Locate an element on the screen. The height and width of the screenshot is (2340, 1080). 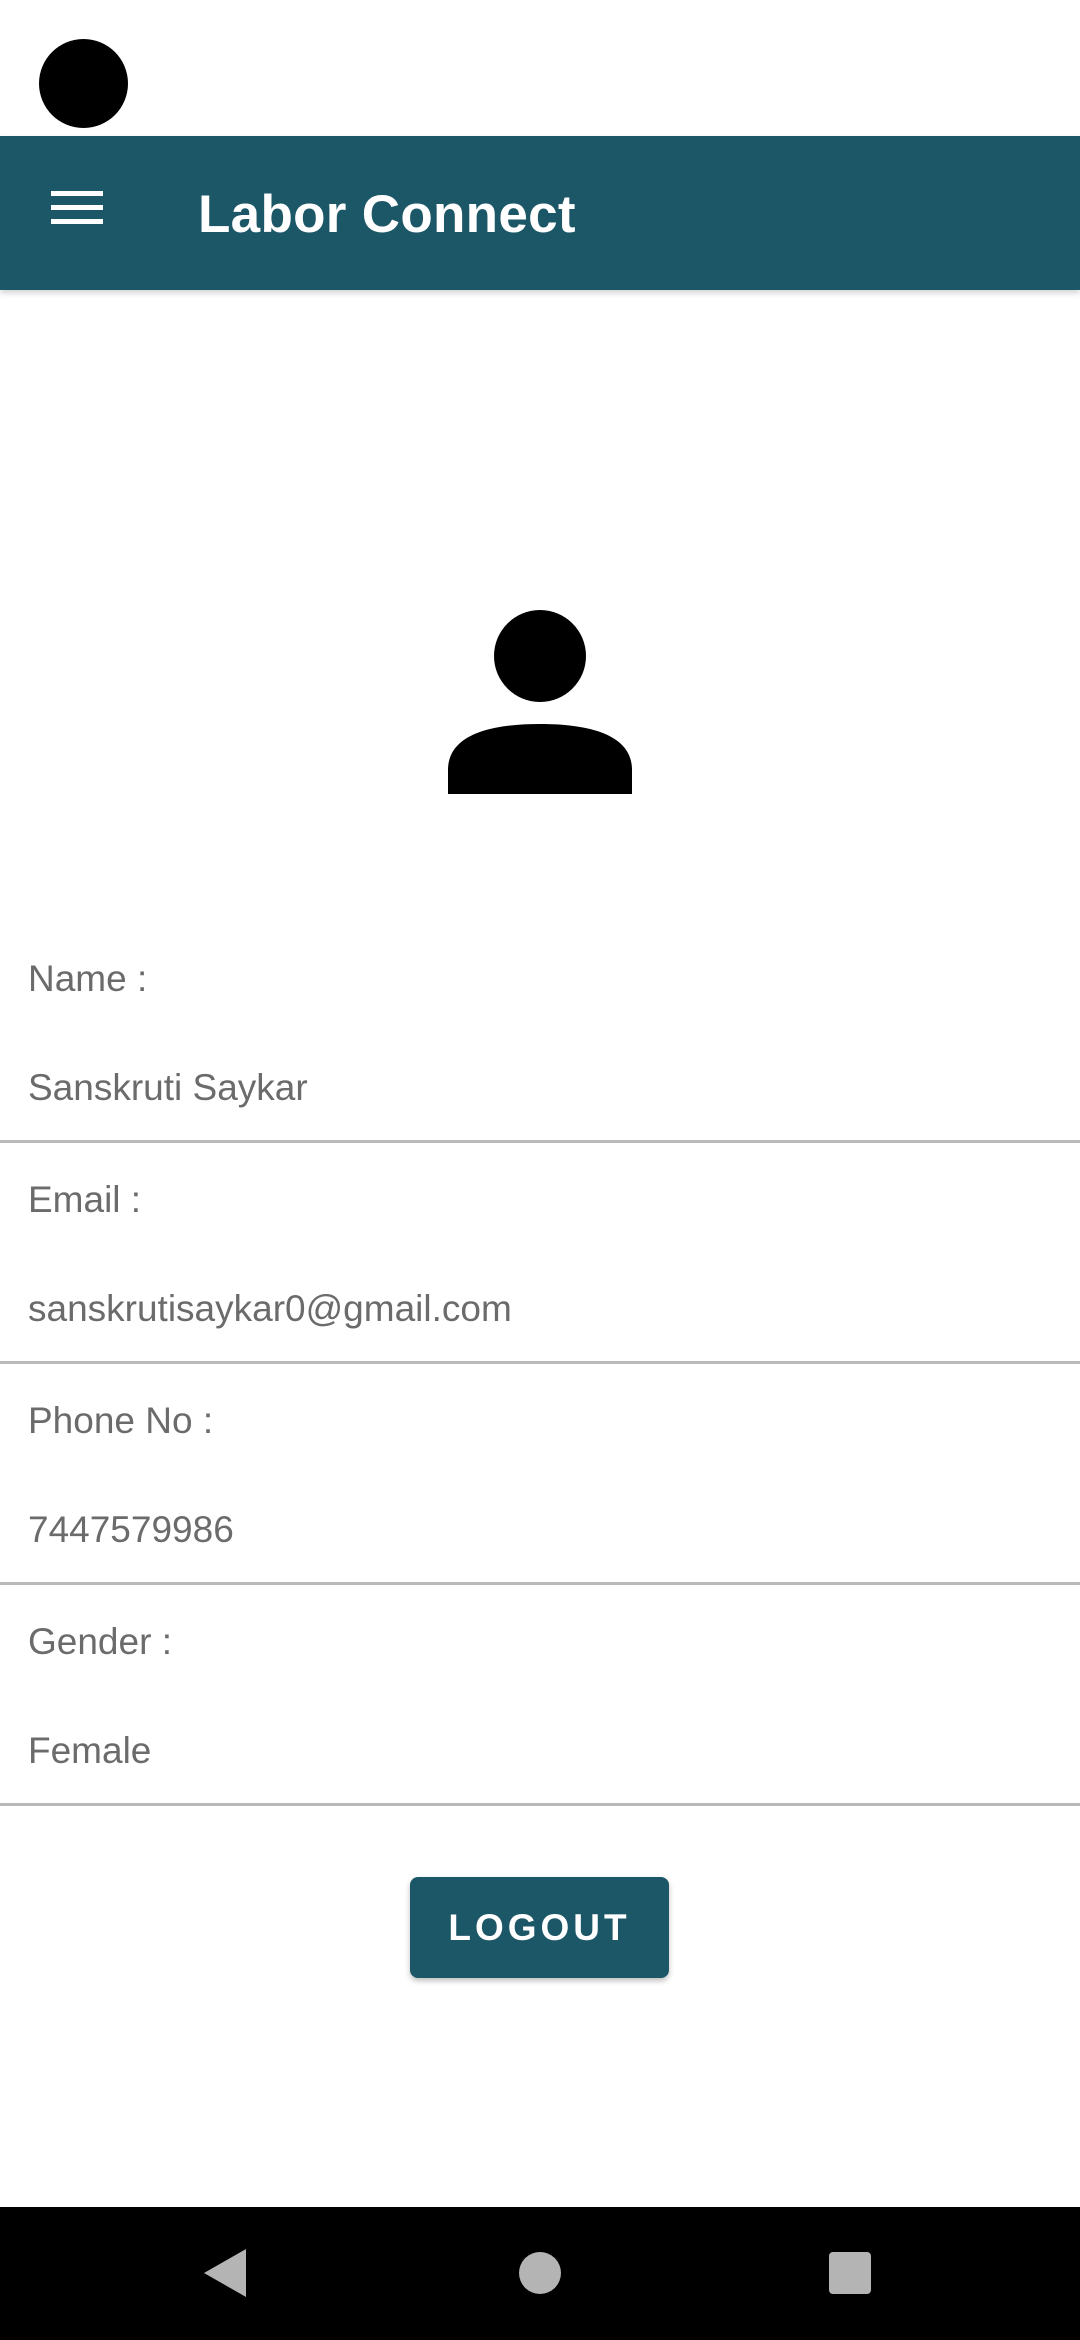
gender-label: Gender : is located at coordinates (100, 1641).